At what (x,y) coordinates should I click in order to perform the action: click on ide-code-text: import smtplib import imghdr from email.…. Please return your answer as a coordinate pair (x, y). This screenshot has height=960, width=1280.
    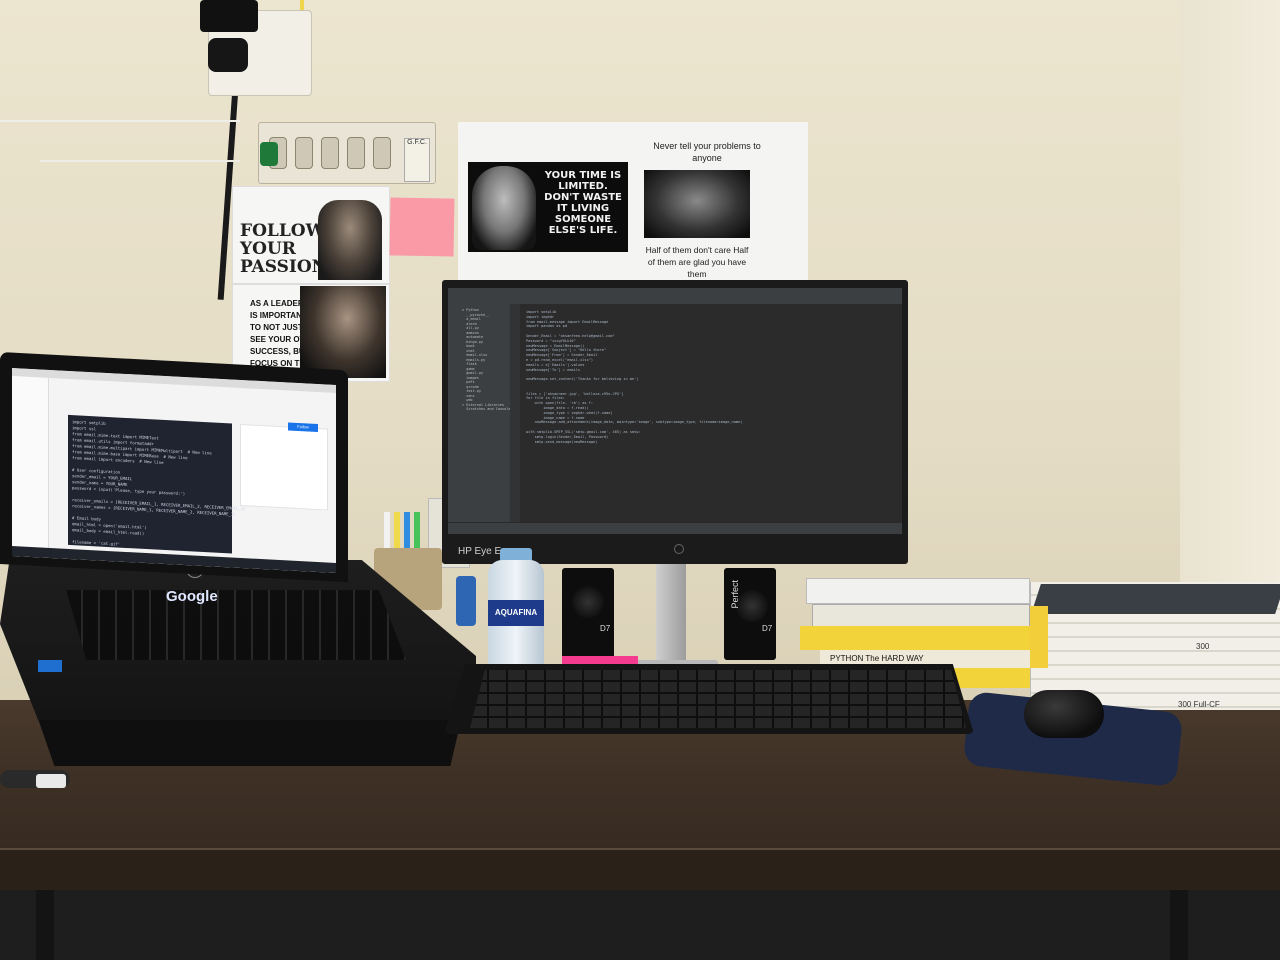
    Looking at the image, I should click on (634, 377).